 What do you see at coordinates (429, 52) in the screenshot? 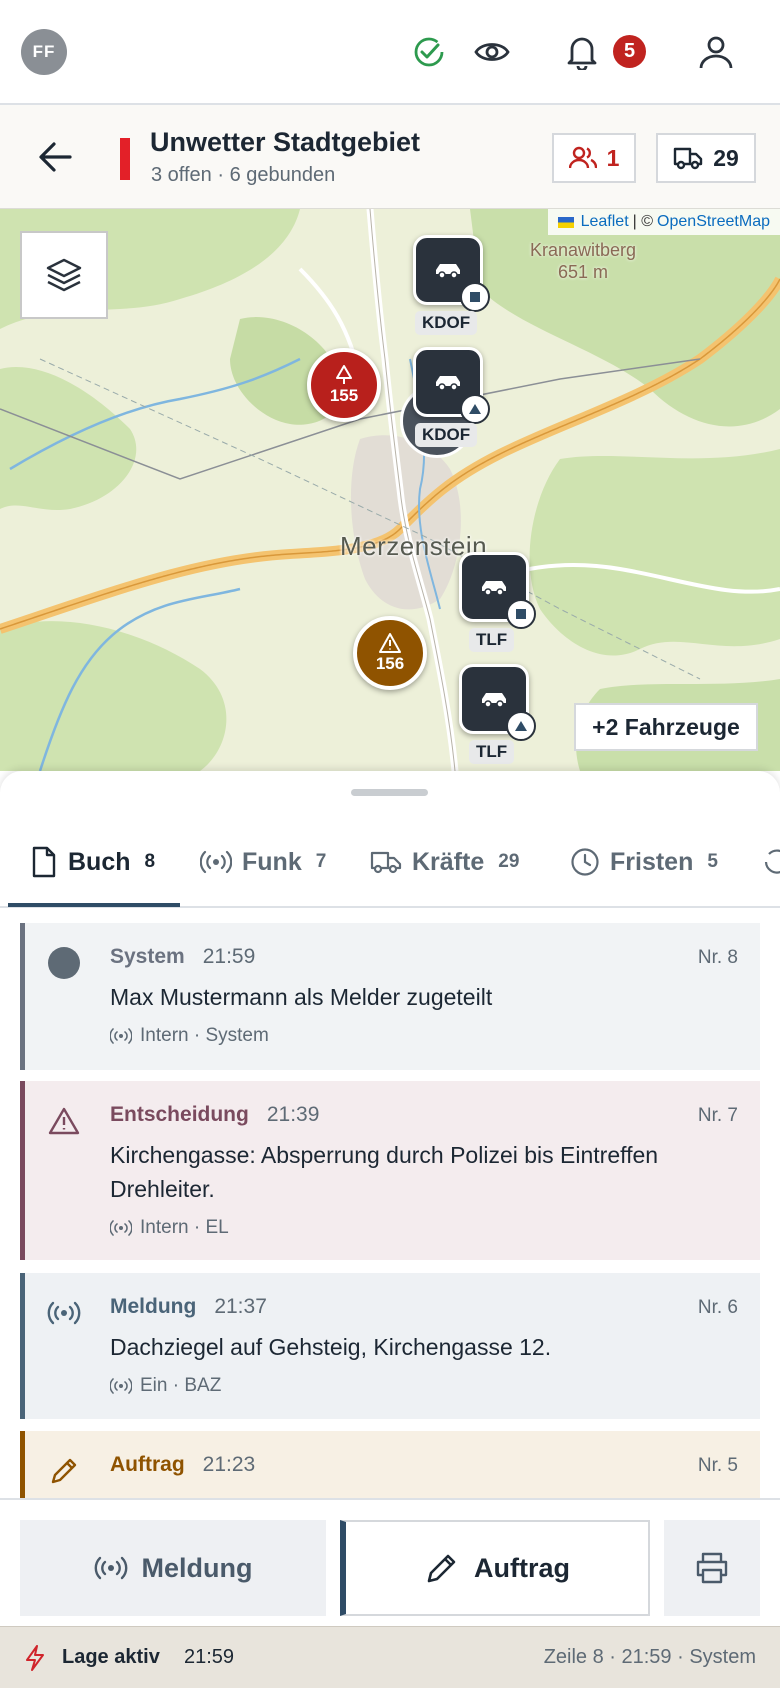
I see `check-circle-icon` at bounding box center [429, 52].